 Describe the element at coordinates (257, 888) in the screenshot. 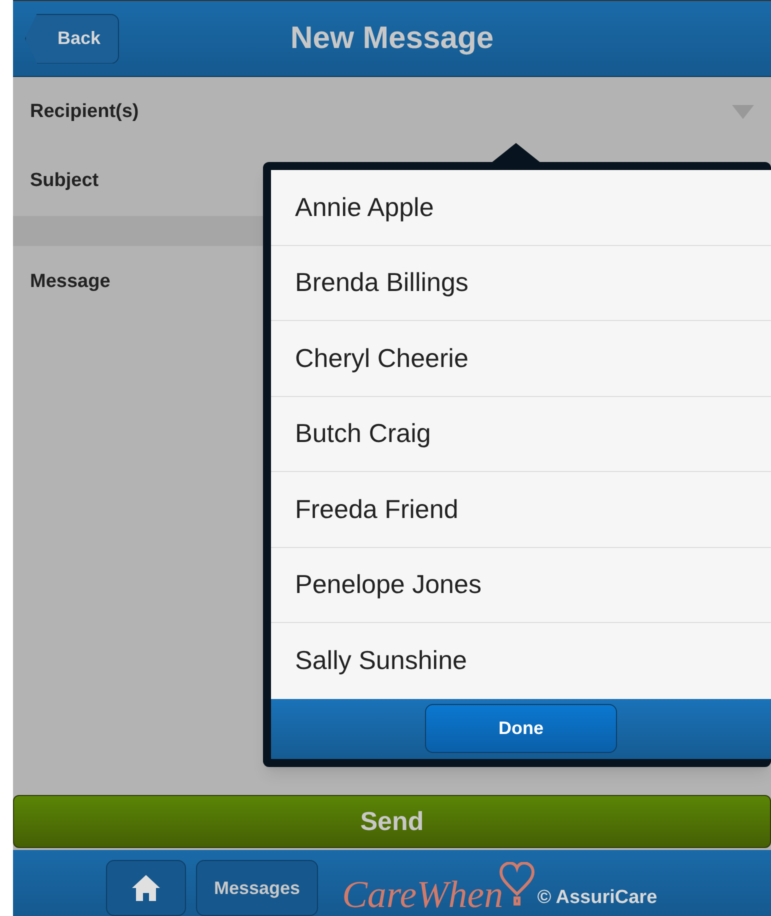

I see `messages-button: Messages` at that location.